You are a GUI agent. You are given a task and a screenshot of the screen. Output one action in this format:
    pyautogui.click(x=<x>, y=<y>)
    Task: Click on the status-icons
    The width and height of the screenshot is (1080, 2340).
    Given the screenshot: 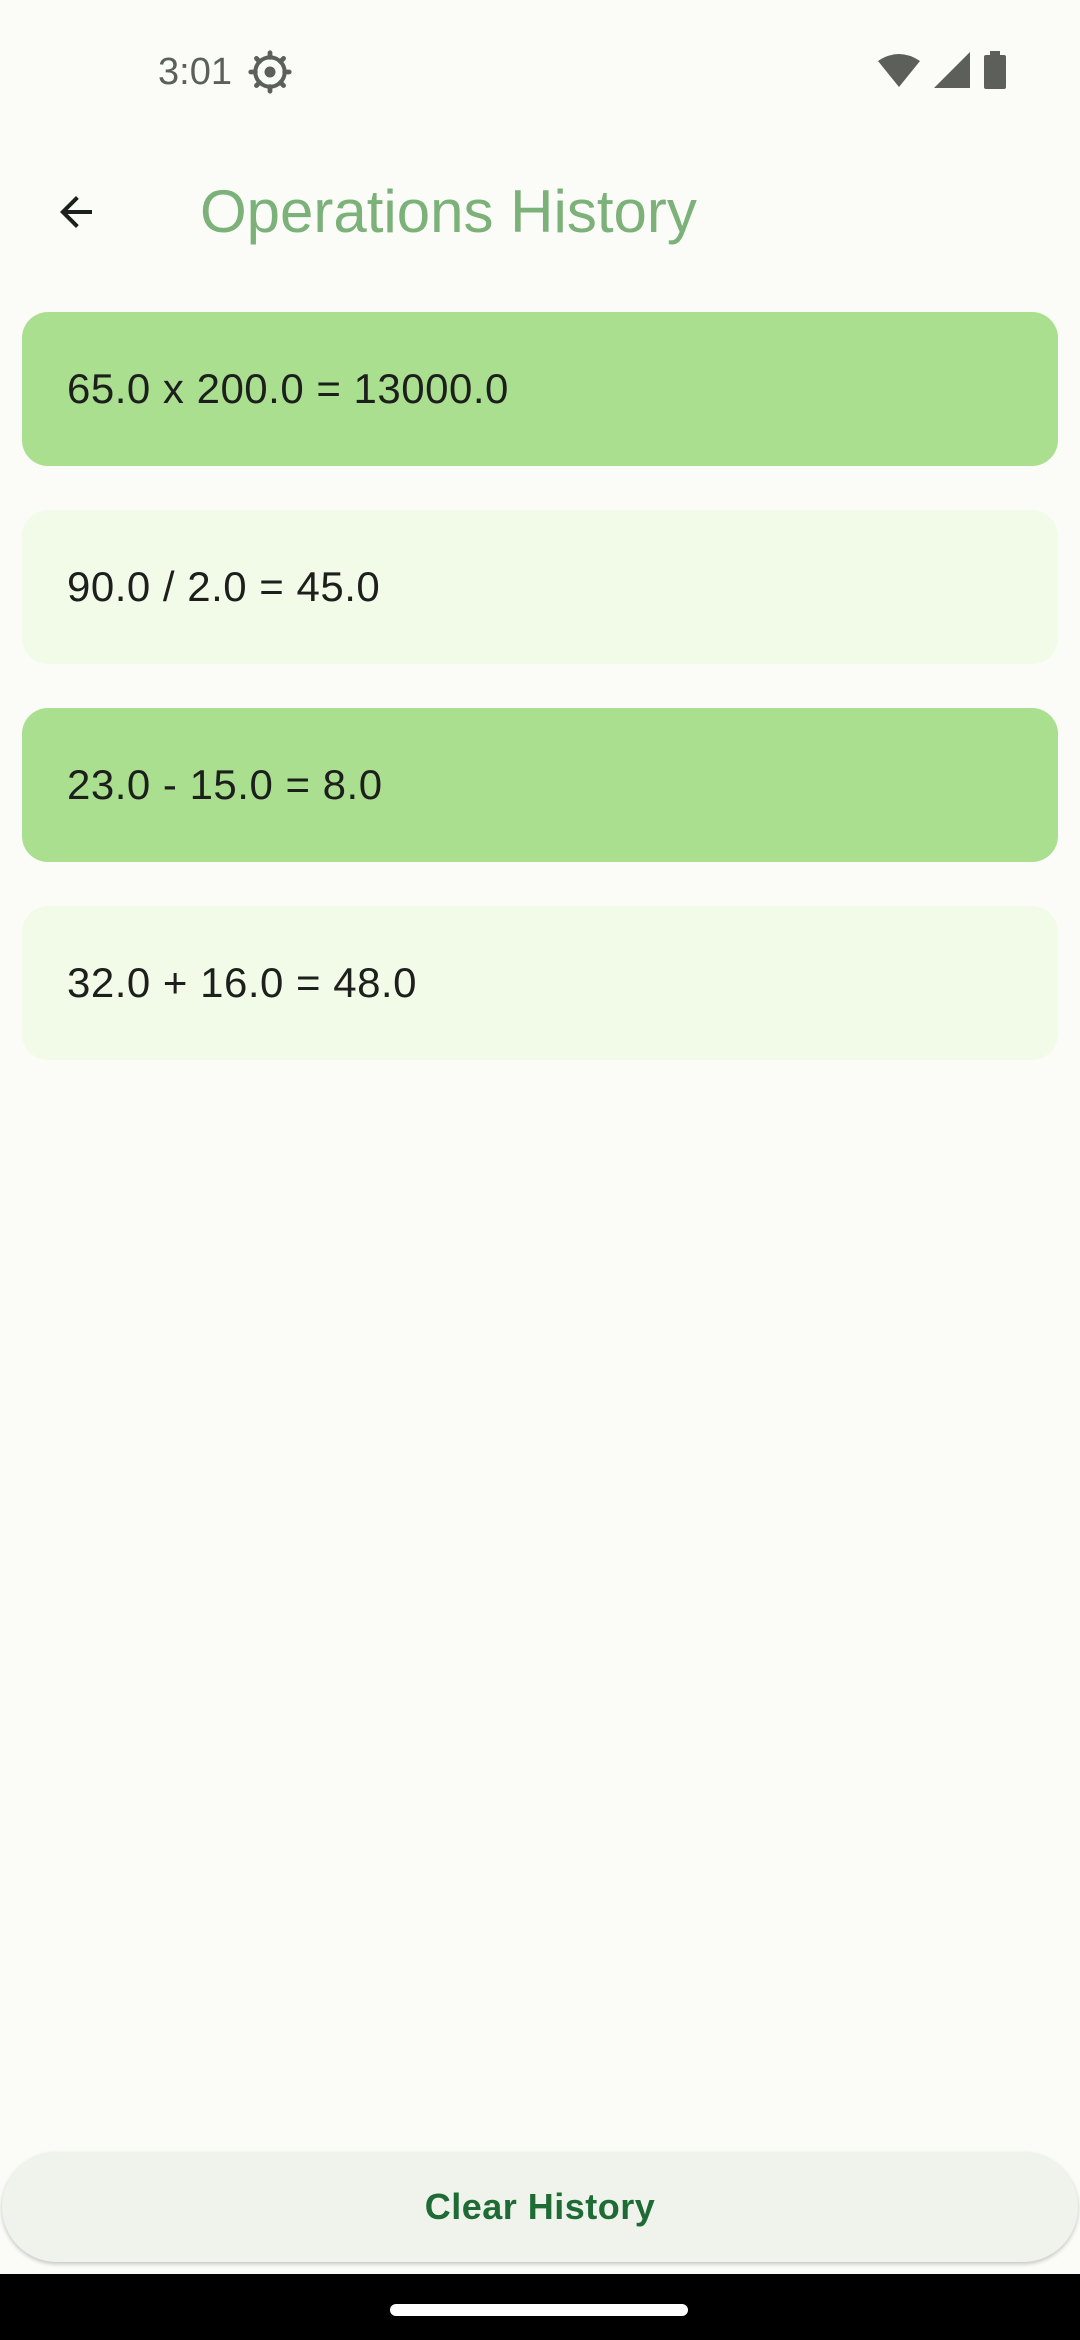 What is the action you would take?
    pyautogui.click(x=942, y=72)
    